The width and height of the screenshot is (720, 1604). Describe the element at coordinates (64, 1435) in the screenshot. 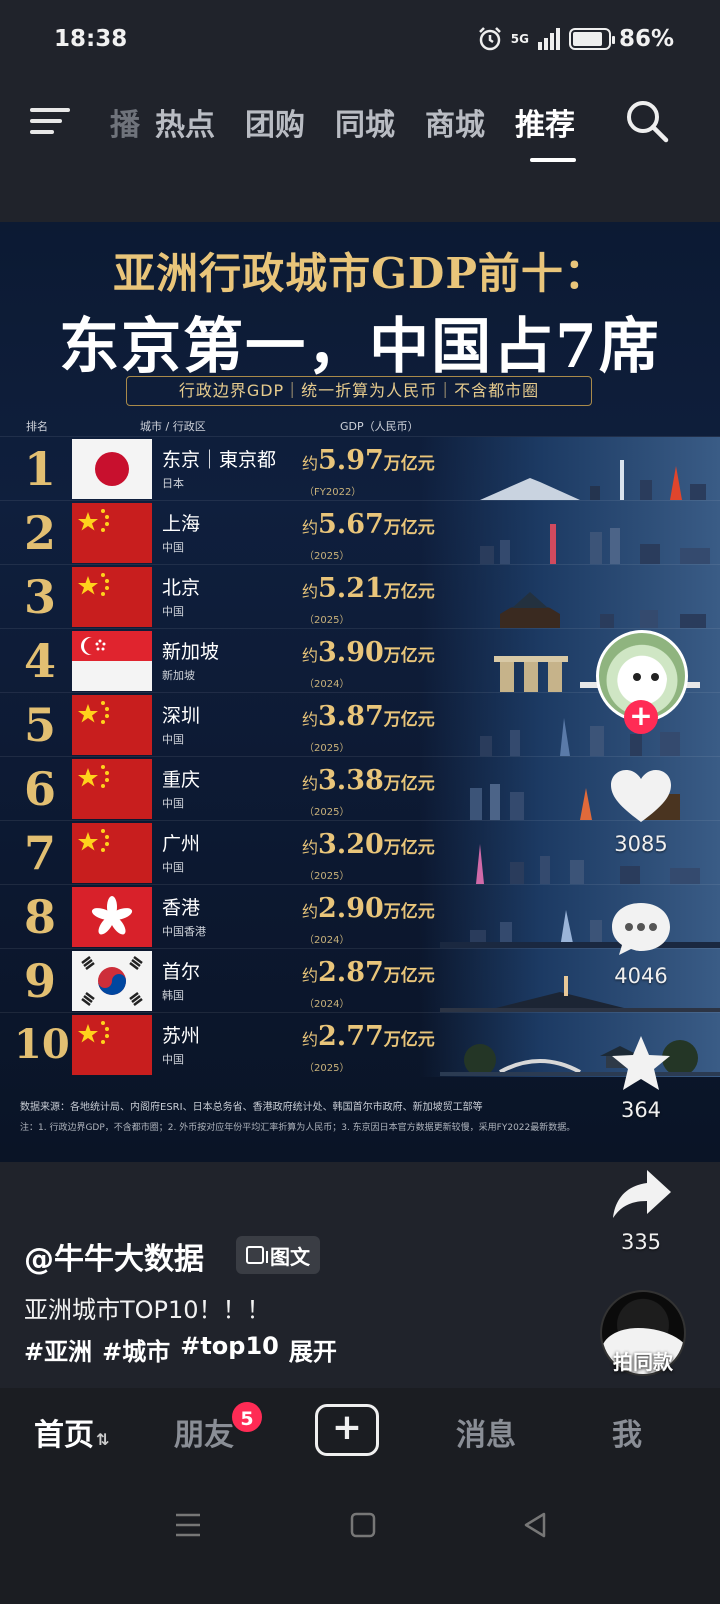

I see `tab-home-label: 首页` at that location.